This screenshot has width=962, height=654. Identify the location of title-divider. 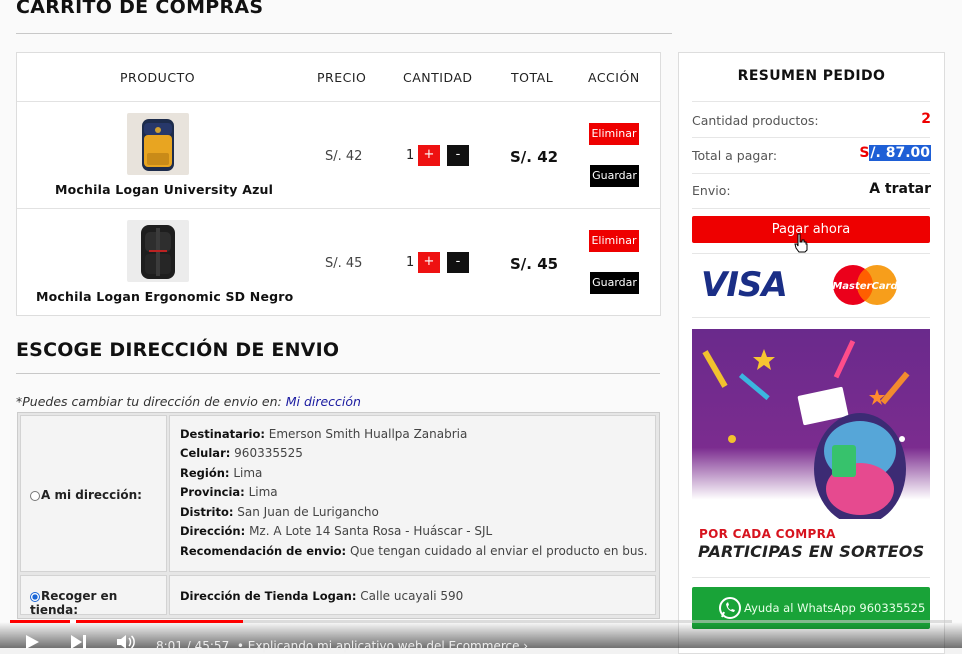
(344, 33).